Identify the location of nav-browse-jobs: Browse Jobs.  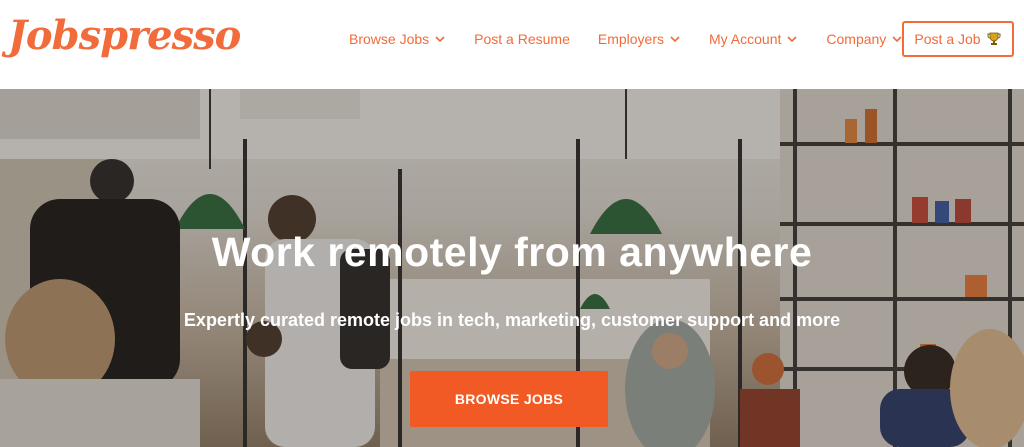
(397, 39).